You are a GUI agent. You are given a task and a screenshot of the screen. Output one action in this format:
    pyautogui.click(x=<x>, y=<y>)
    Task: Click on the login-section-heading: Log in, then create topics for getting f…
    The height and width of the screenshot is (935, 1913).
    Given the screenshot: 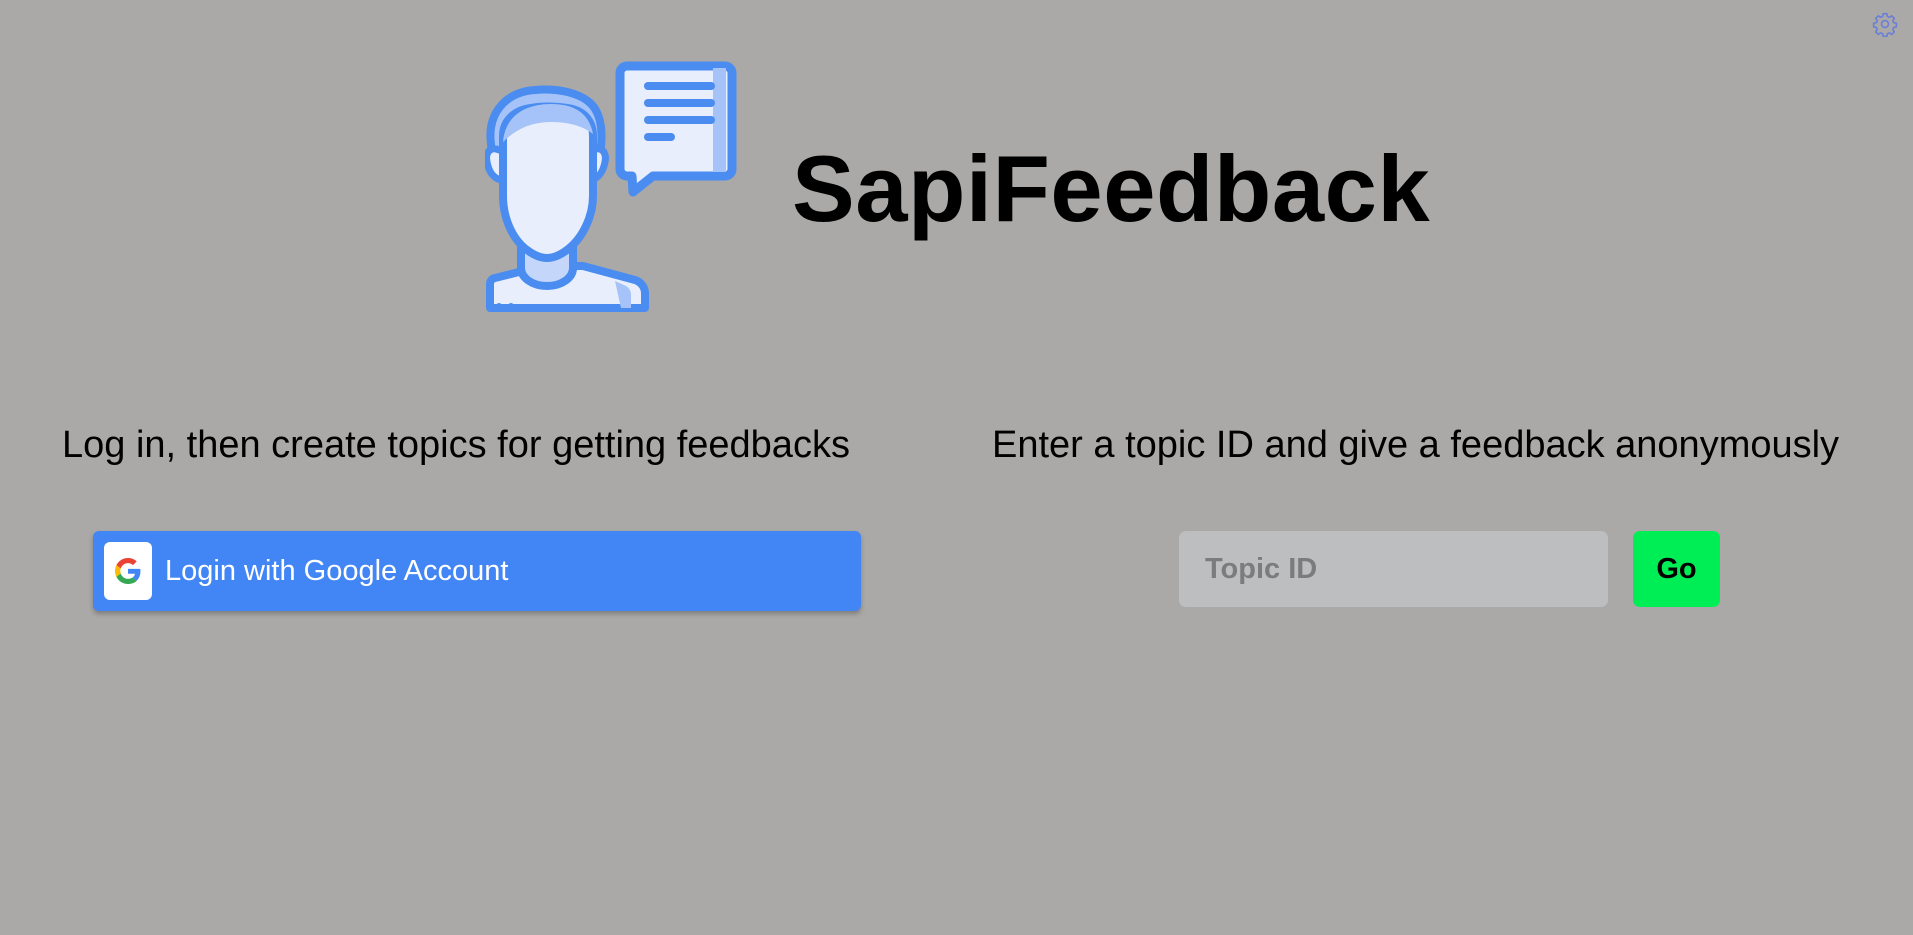 What is the action you would take?
    pyautogui.click(x=456, y=445)
    